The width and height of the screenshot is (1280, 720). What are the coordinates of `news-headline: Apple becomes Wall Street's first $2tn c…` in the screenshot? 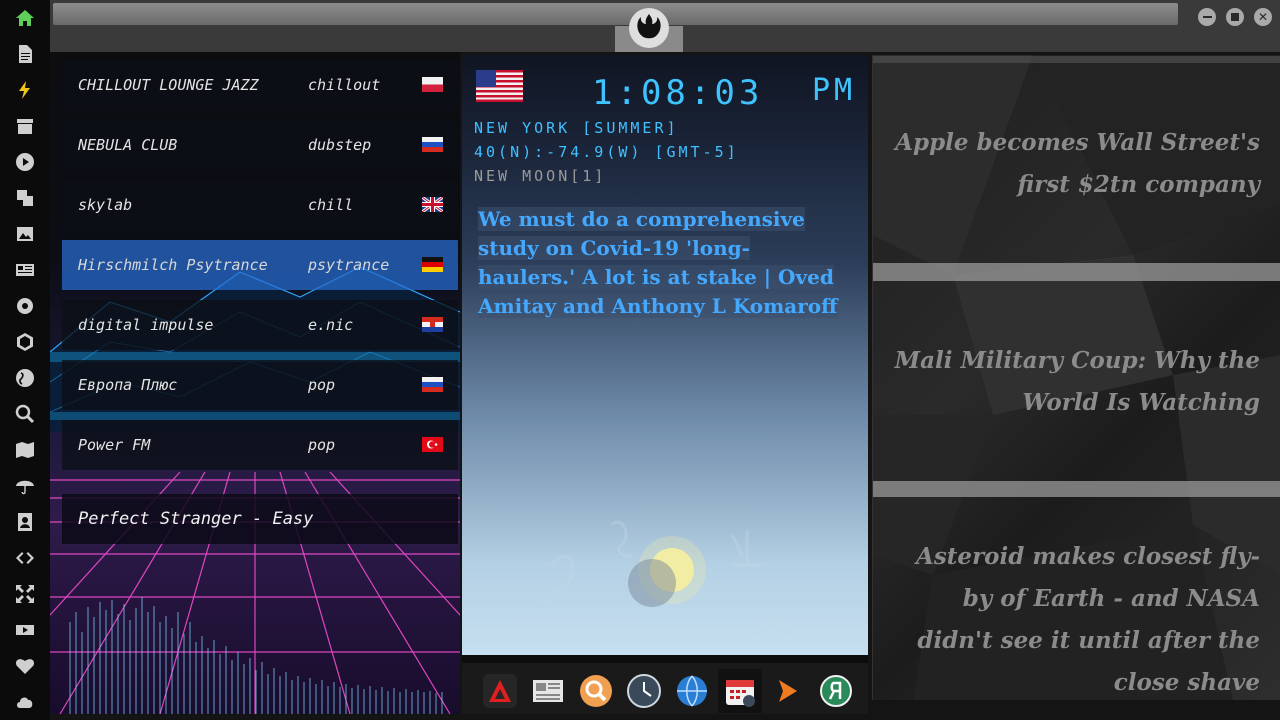 It's located at (1075, 164).